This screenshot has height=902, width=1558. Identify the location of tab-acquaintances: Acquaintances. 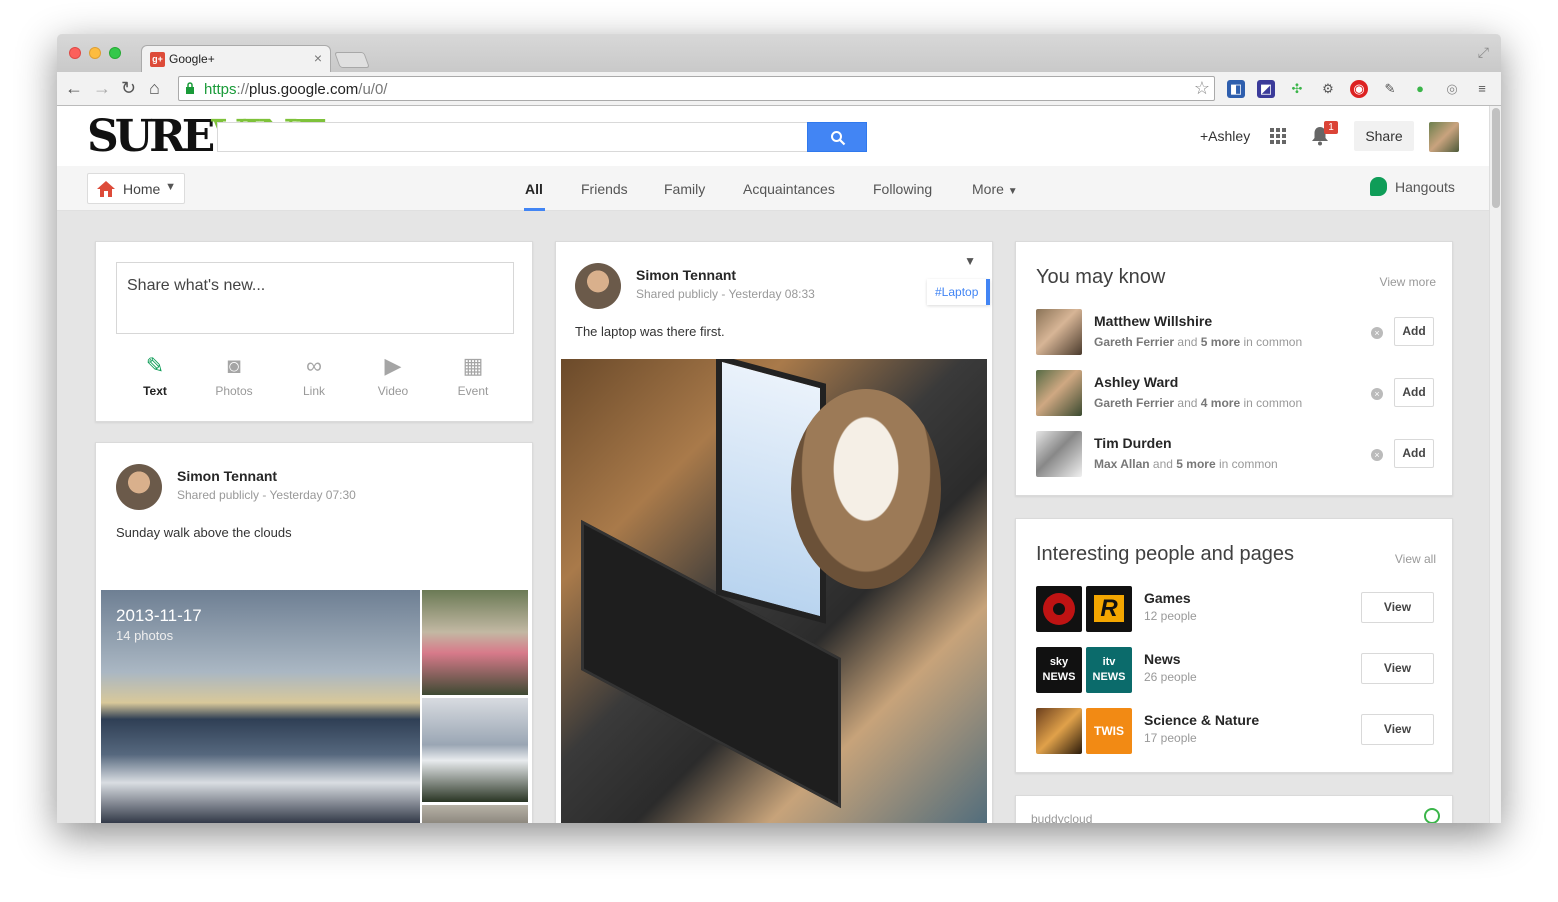
(789, 189).